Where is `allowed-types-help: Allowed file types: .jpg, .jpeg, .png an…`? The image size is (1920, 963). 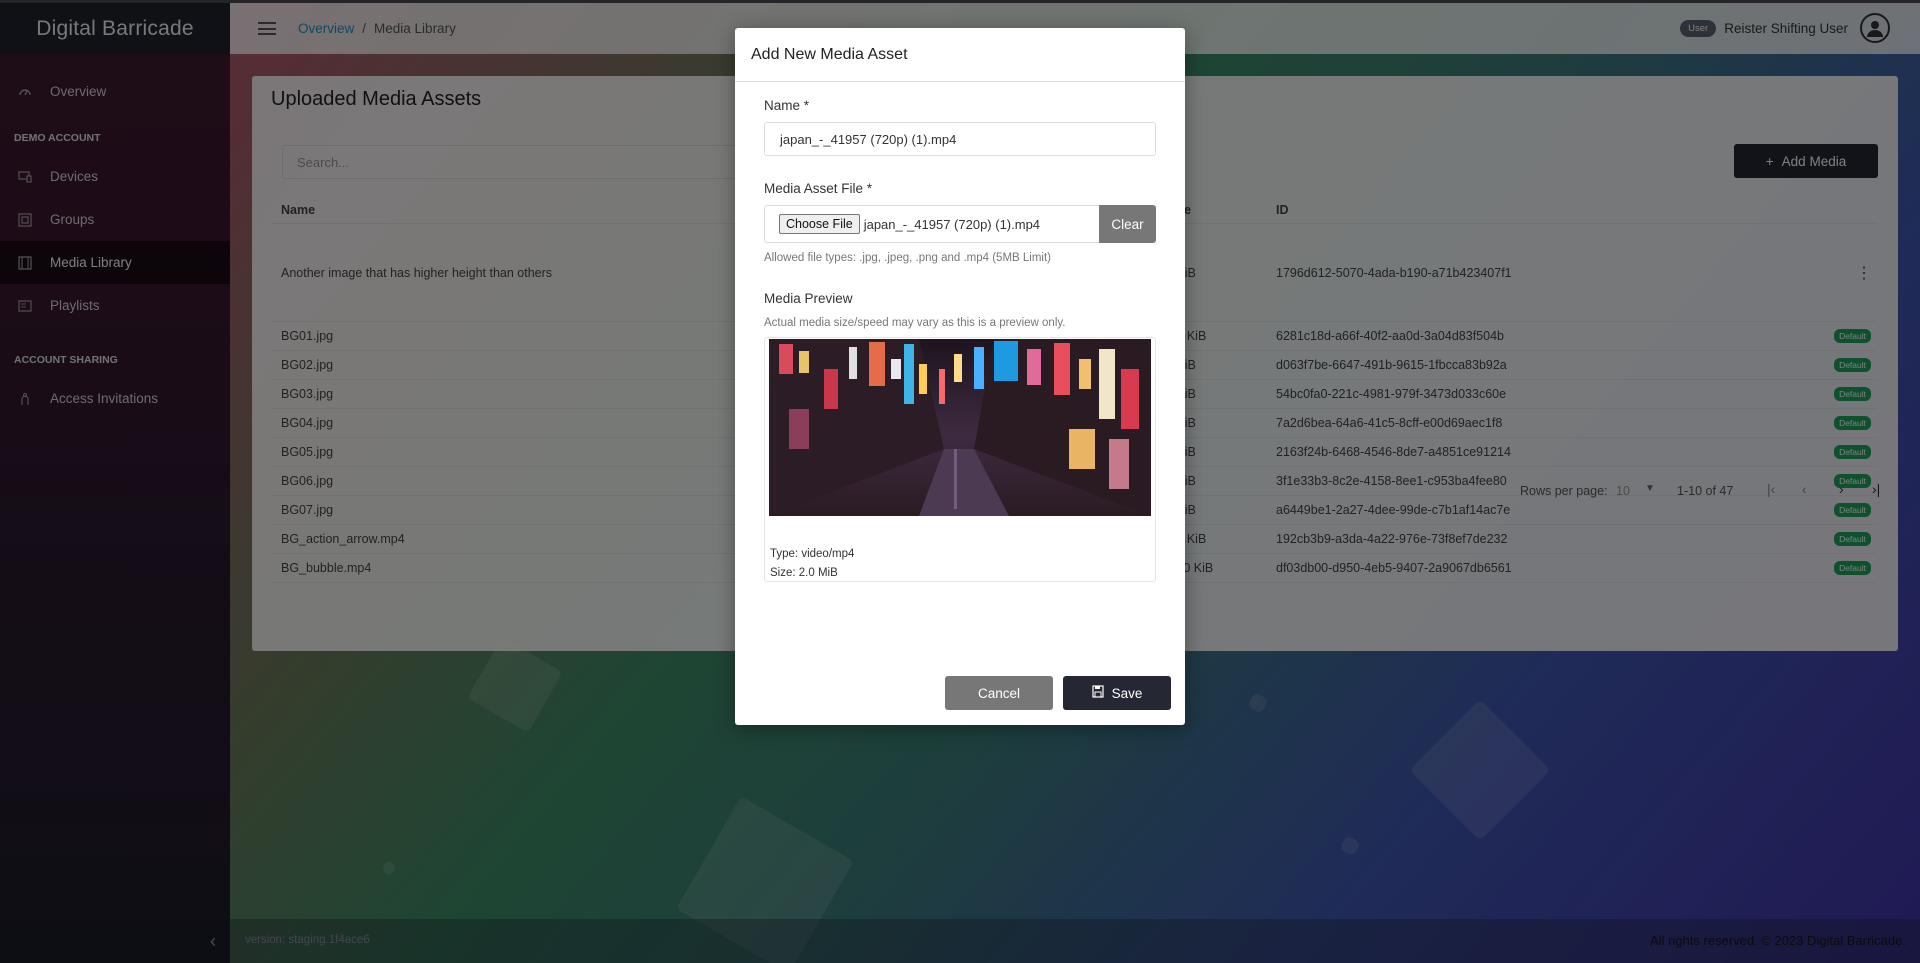
allowed-types-help: Allowed file types: .jpg, .jpeg, .png an… is located at coordinates (908, 258).